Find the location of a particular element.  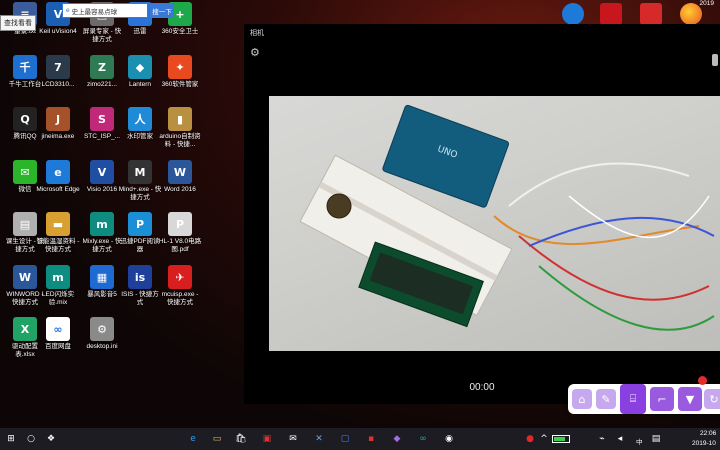

desktop-icon-label: 360安全卫士 is located at coordinates (180, 31).